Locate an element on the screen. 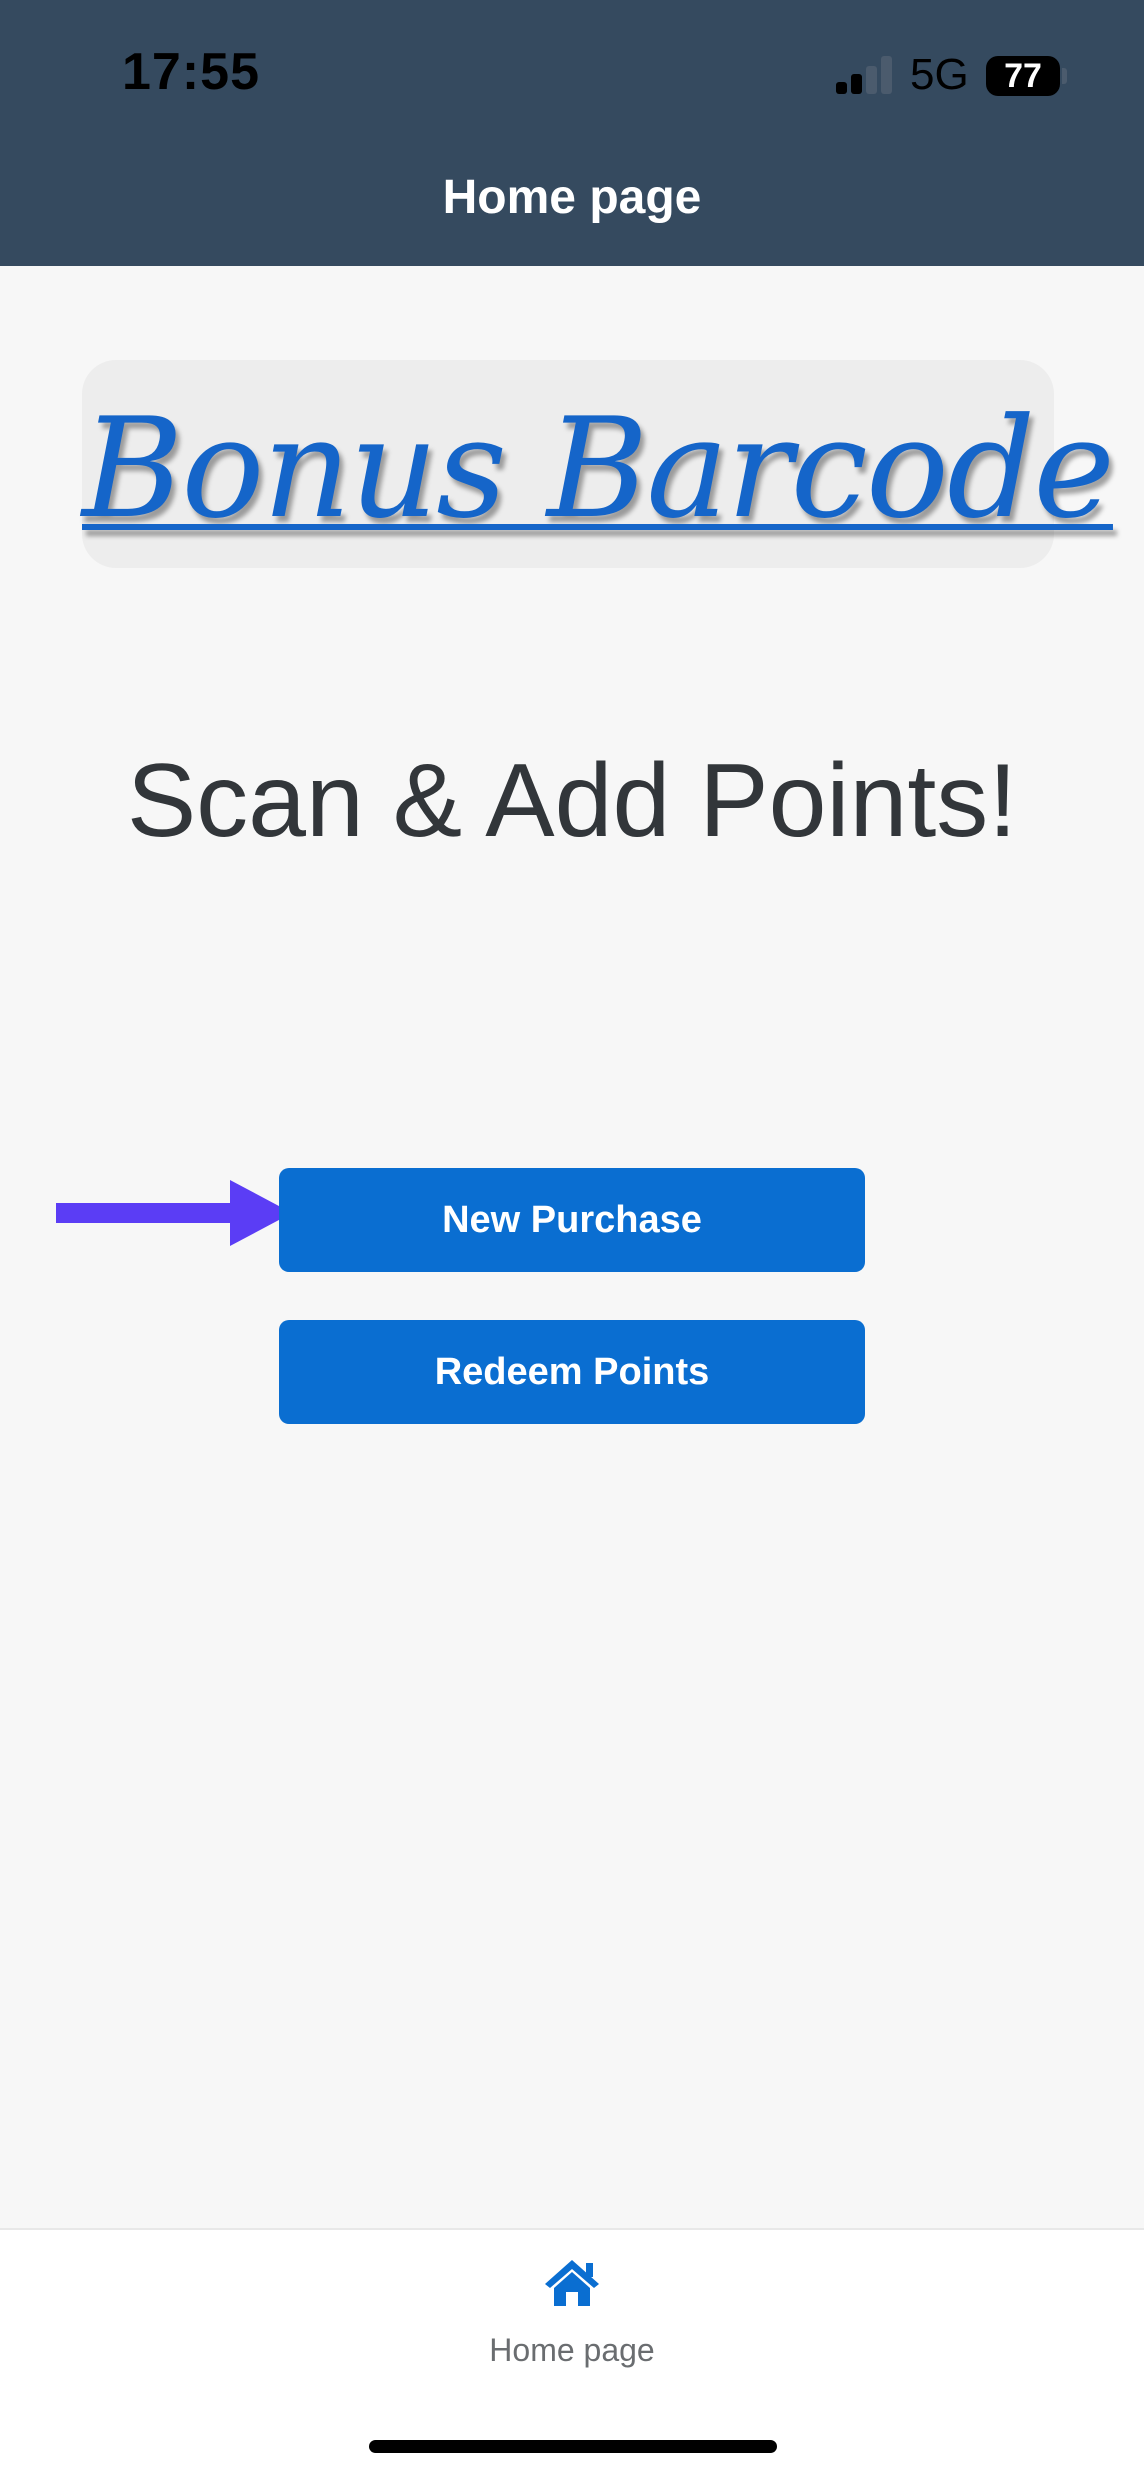 This screenshot has width=1144, height=2477. battery-tip is located at coordinates (1064, 76).